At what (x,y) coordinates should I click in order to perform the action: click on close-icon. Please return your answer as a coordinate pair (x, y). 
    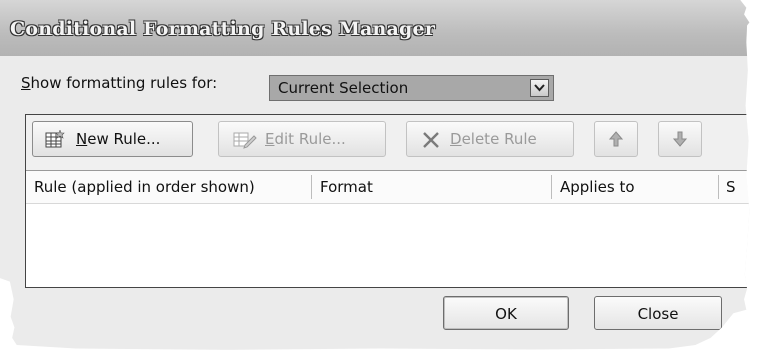
    Looking at the image, I should click on (431, 142).